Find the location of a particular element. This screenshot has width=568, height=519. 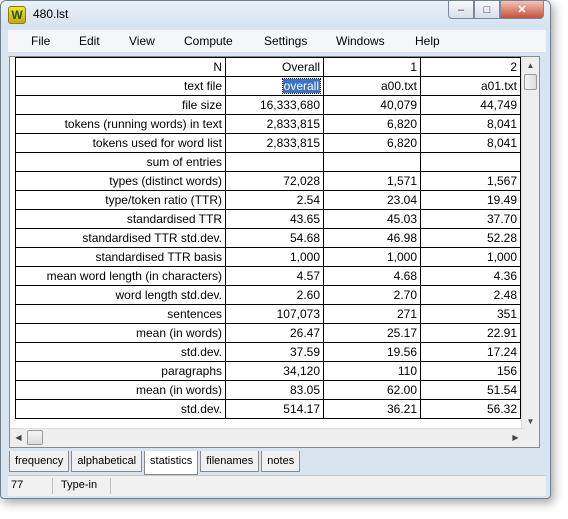

table-cell: 52.28 is located at coordinates (470, 238).